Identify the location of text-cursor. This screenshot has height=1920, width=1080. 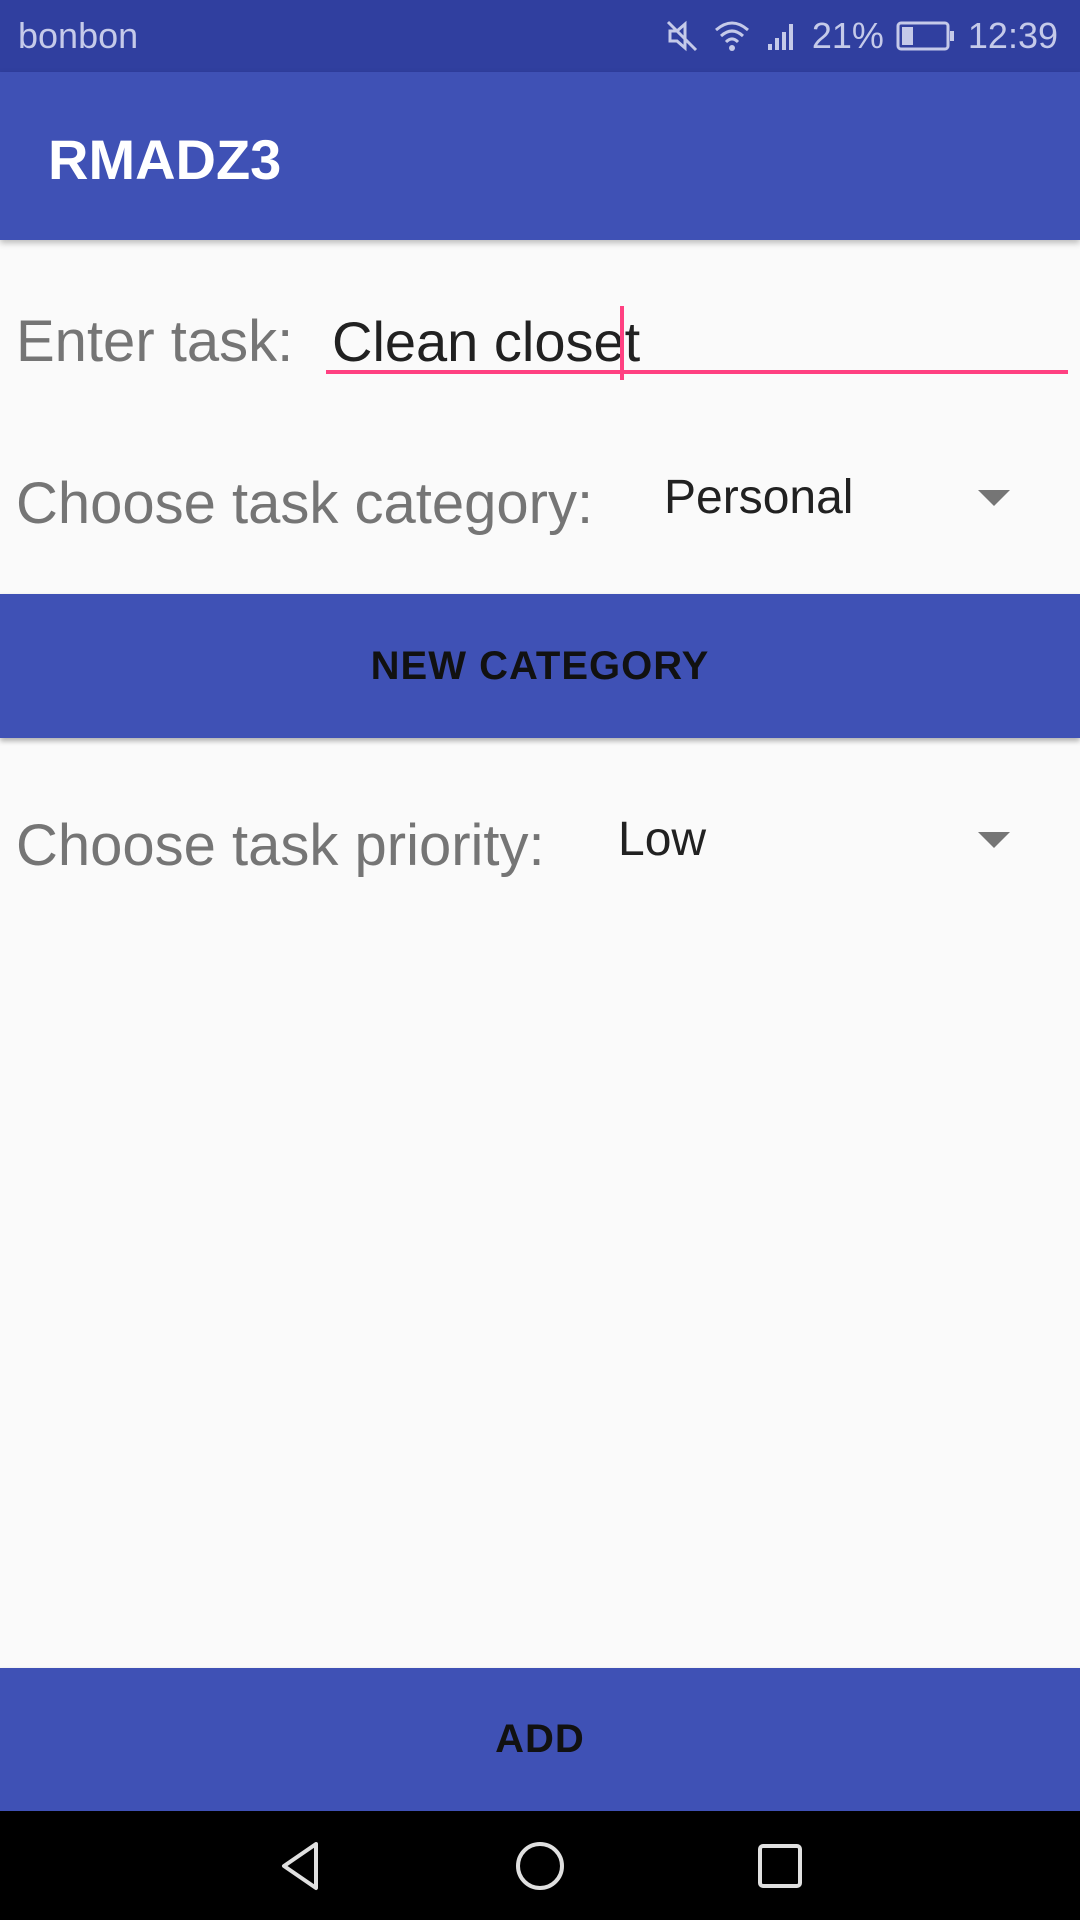
(622, 343).